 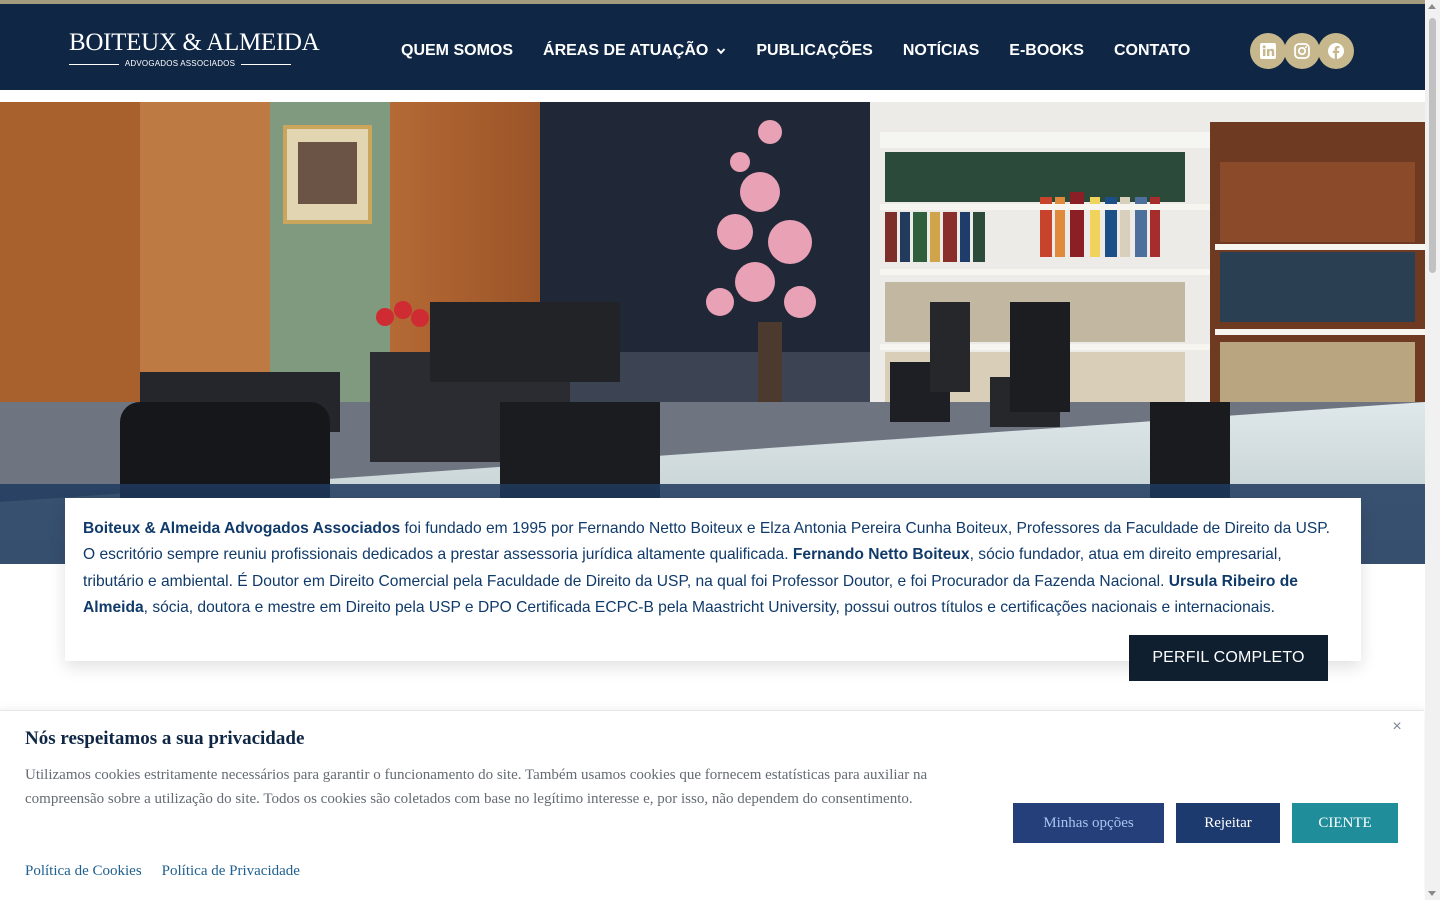 What do you see at coordinates (1088, 823) in the screenshot?
I see `my-options-button: Minhas opções` at bounding box center [1088, 823].